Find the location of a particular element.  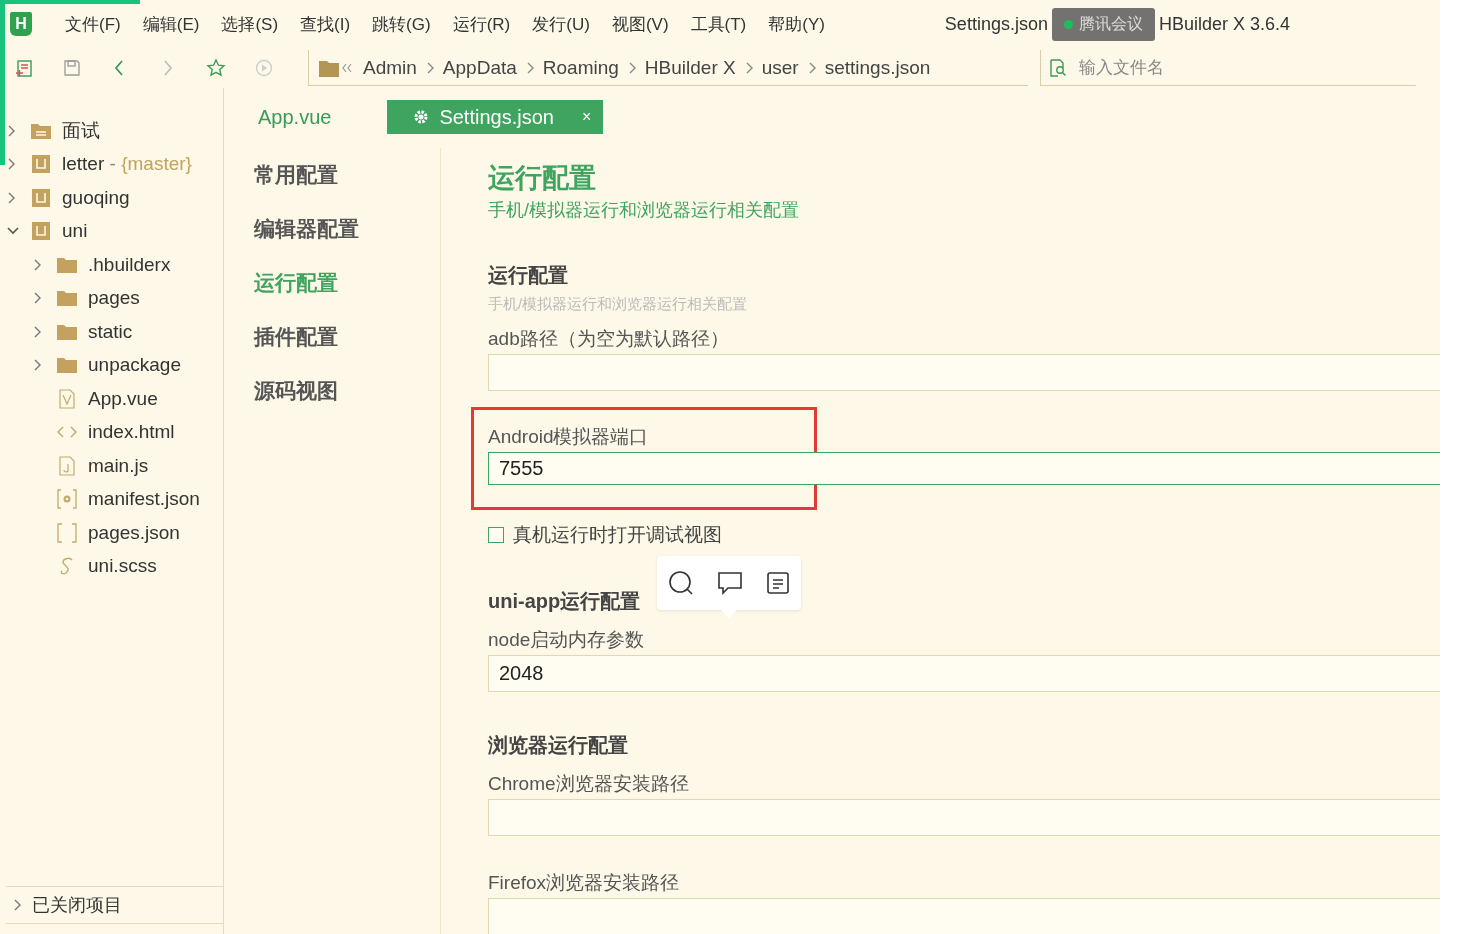

settings-nav-item: 常用配置 is located at coordinates (347, 175).